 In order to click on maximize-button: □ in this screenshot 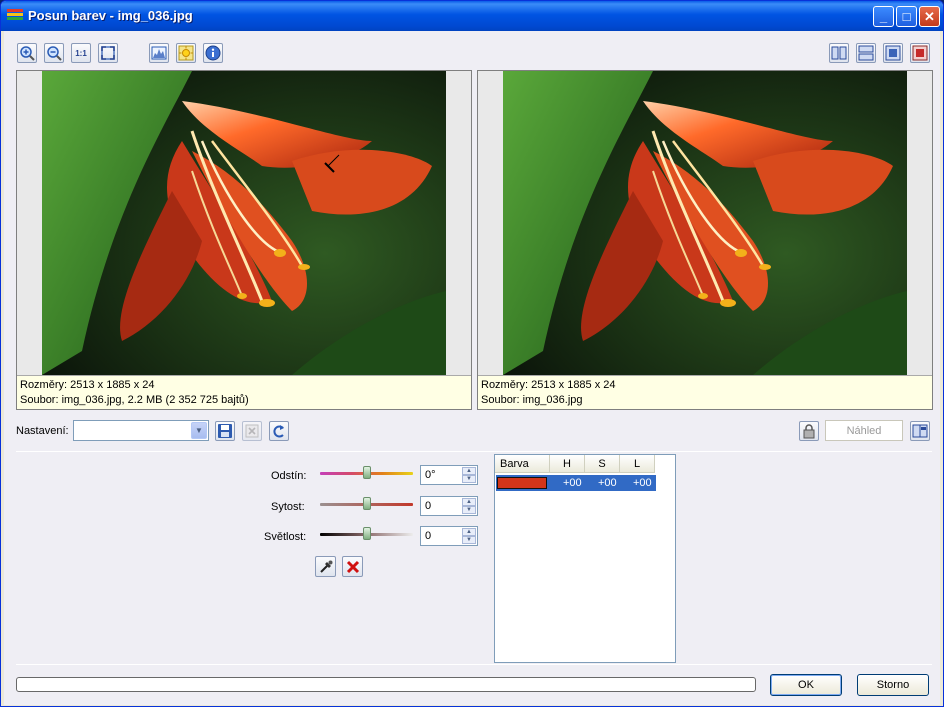, I will do `click(906, 16)`.